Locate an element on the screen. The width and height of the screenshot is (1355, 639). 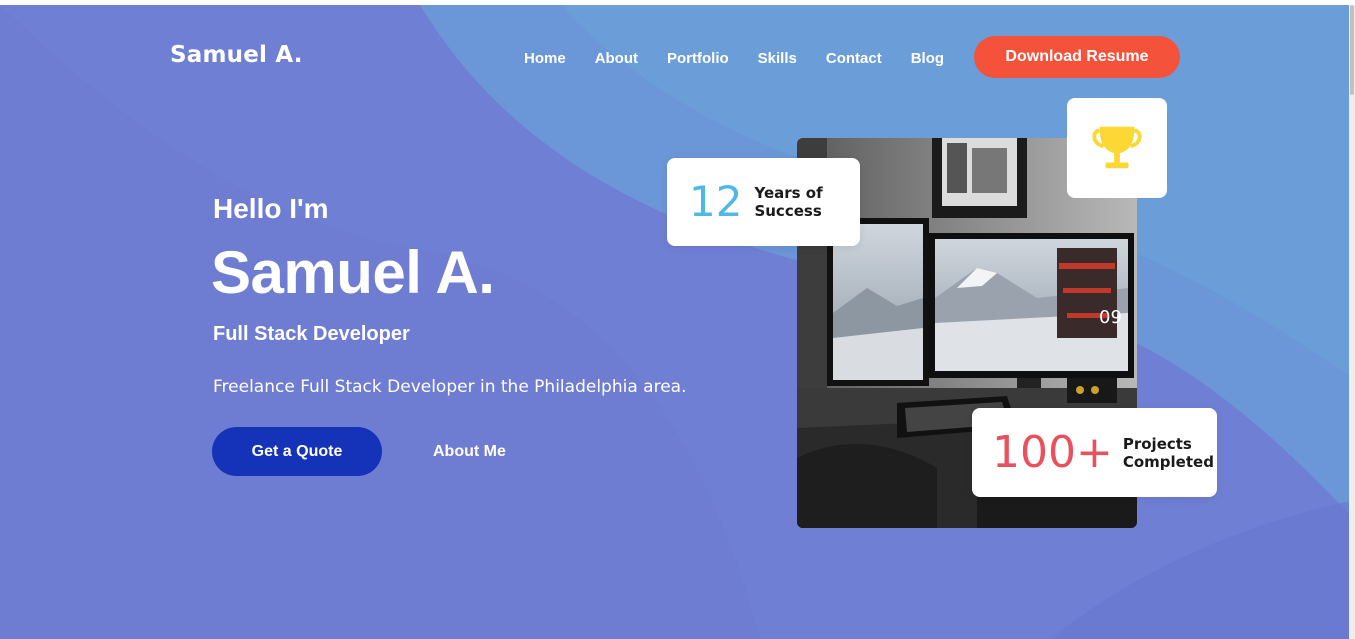
projects-completed-card: 100+ Projects Completed is located at coordinates (1094, 452).